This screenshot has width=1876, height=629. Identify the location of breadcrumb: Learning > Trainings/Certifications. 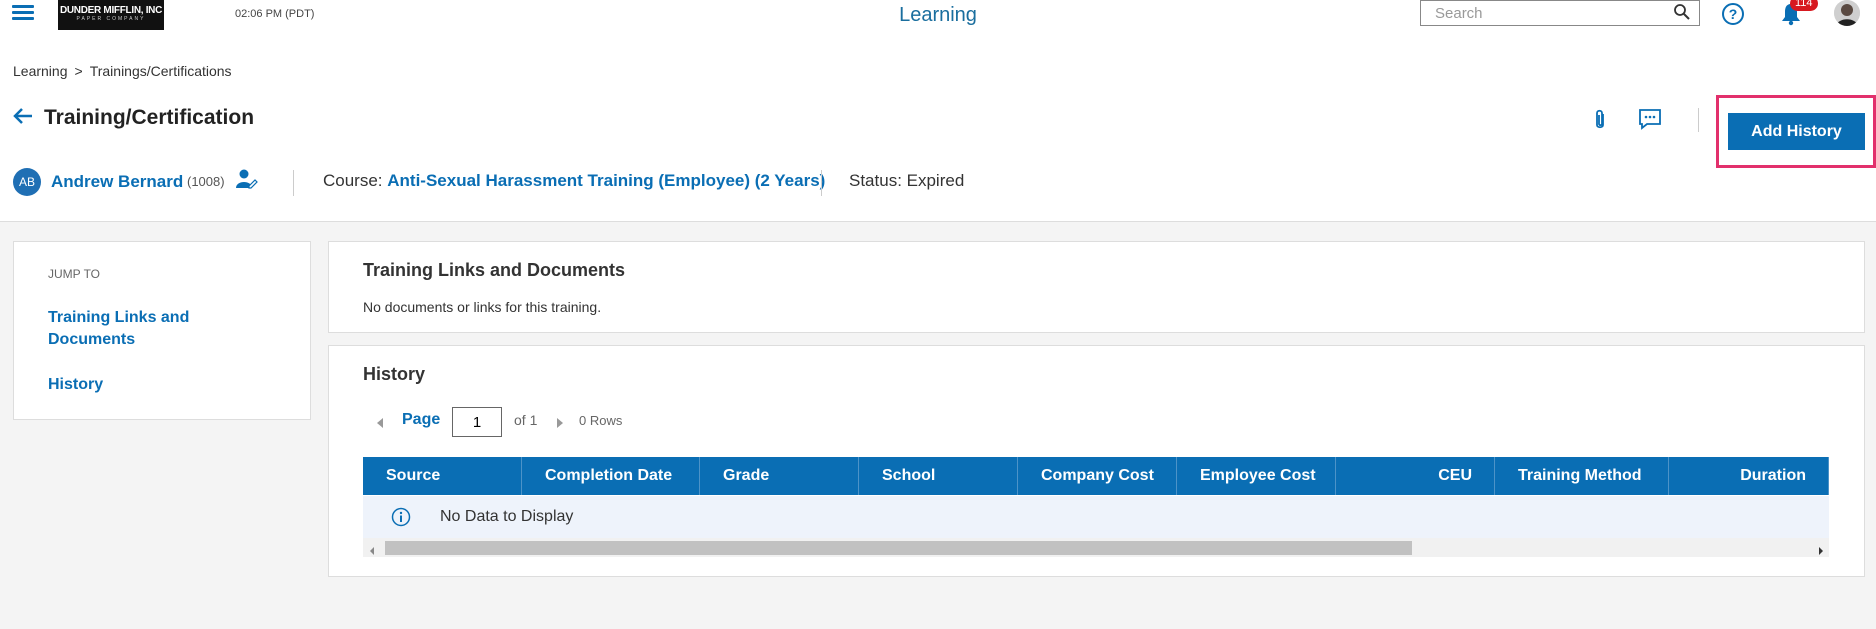
(122, 71).